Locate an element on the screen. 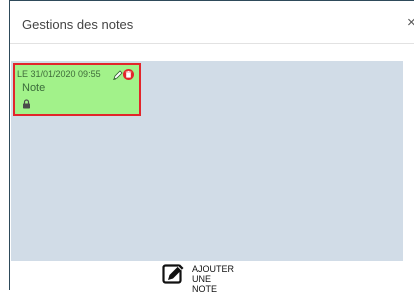 This screenshot has height=294, width=414. lock-icon is located at coordinates (26, 104).